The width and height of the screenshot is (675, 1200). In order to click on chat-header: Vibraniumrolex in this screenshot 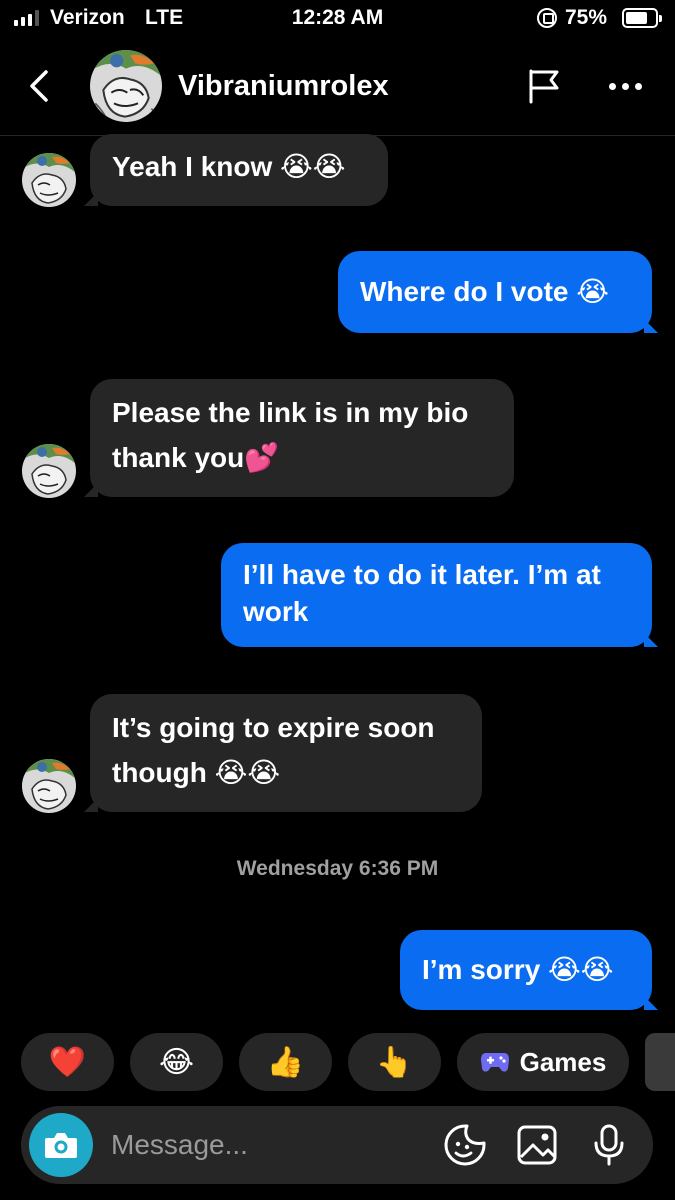, I will do `click(337, 88)`.